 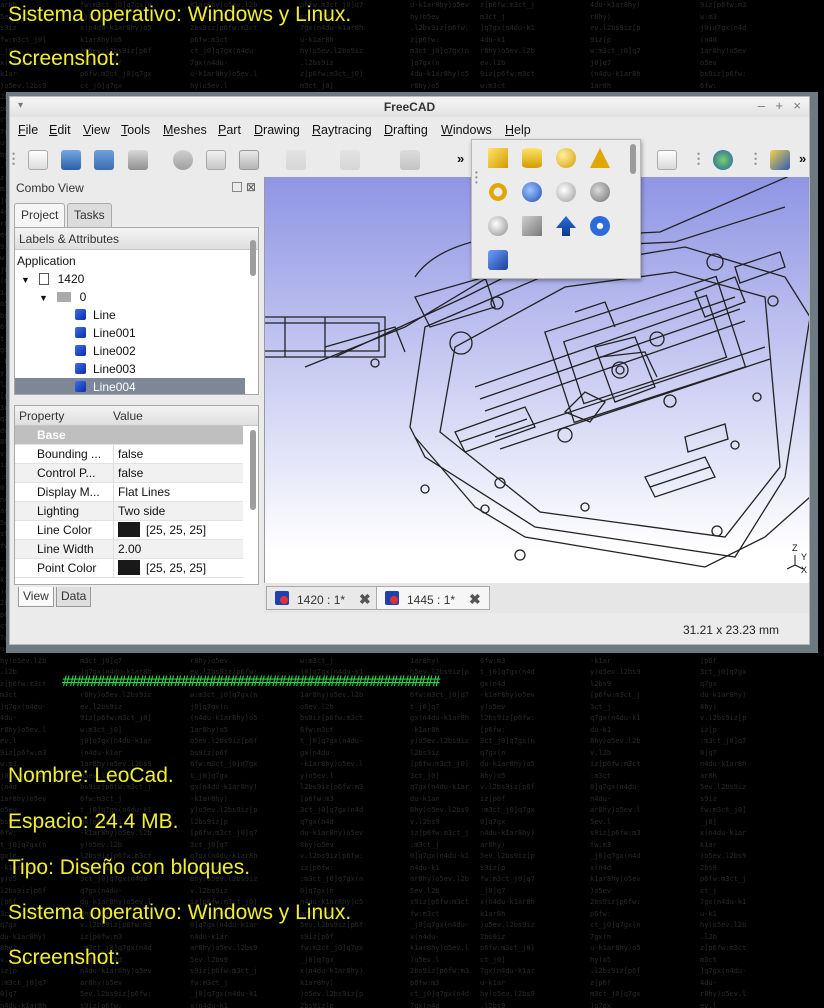 What do you see at coordinates (409, 630) in the screenshot?
I see `status-bar: 31.21 x 23.23 mm` at bounding box center [409, 630].